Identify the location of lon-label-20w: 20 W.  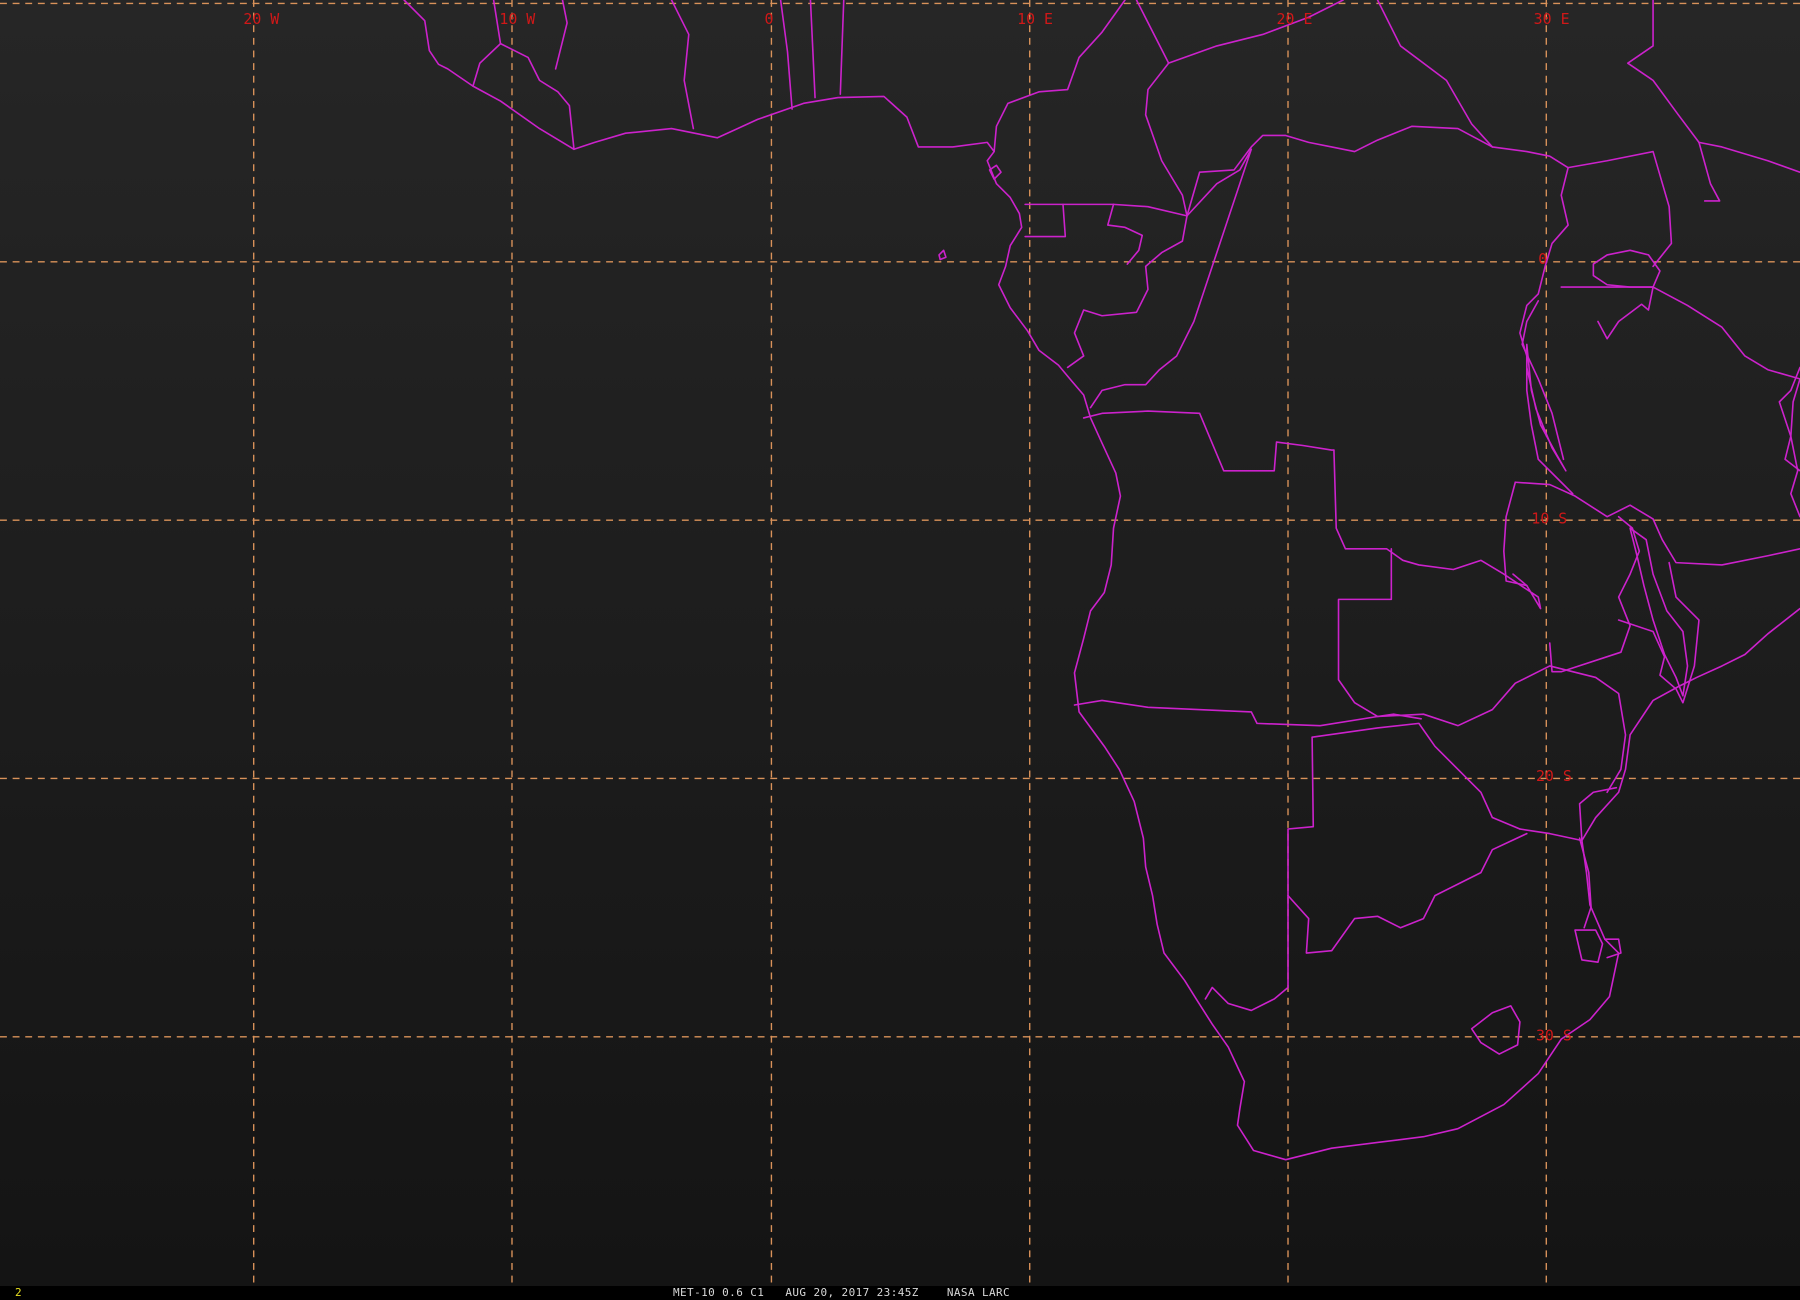
(261, 19).